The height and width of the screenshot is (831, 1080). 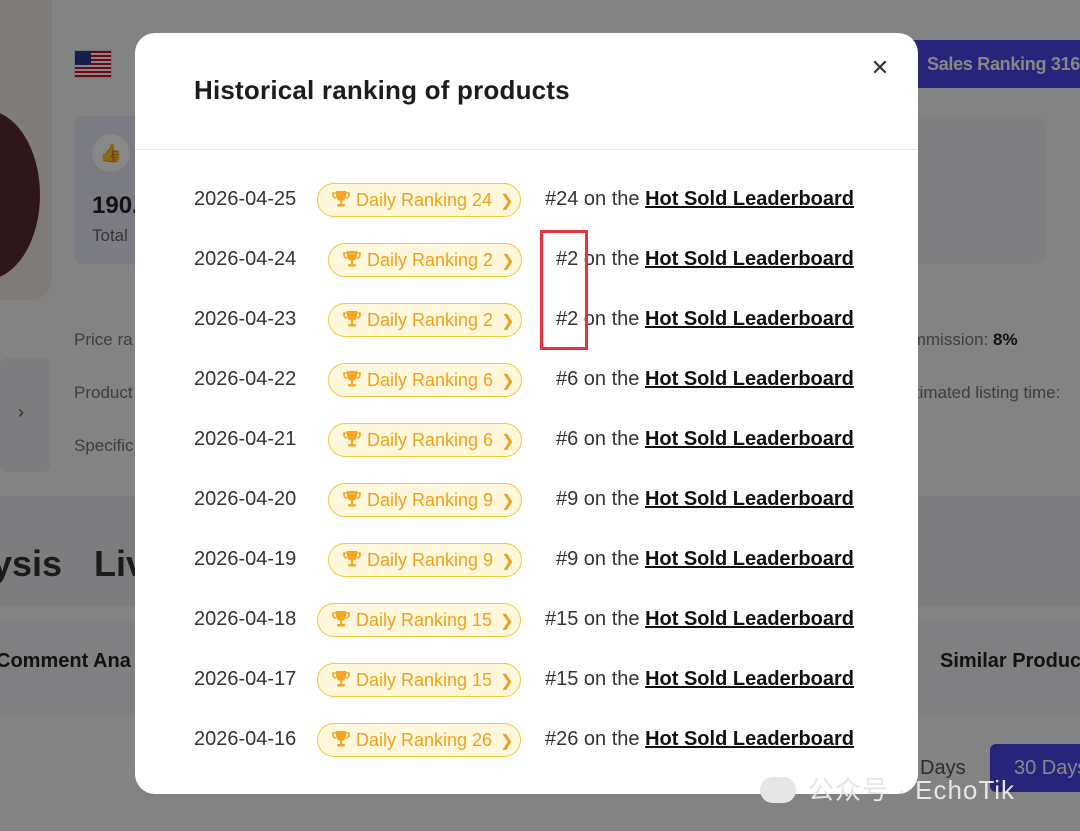 What do you see at coordinates (245, 199) in the screenshot?
I see `ranking-date: 2026-04-25` at bounding box center [245, 199].